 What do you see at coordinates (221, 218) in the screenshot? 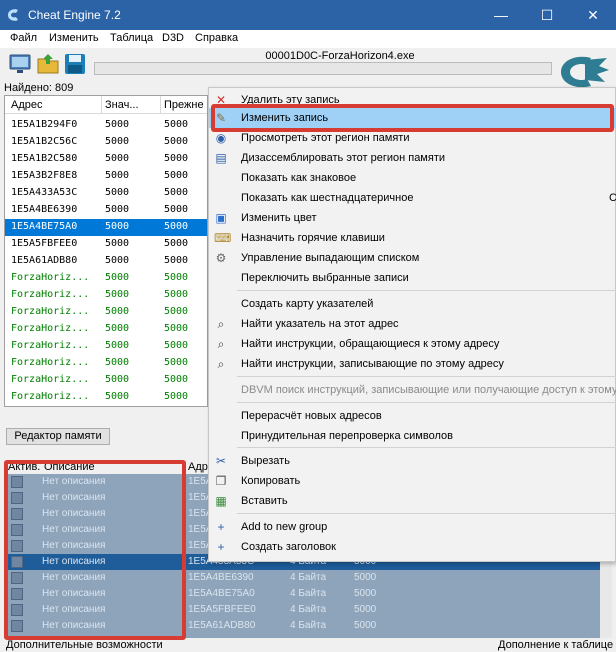
I see `color-icon: ▣` at bounding box center [221, 218].